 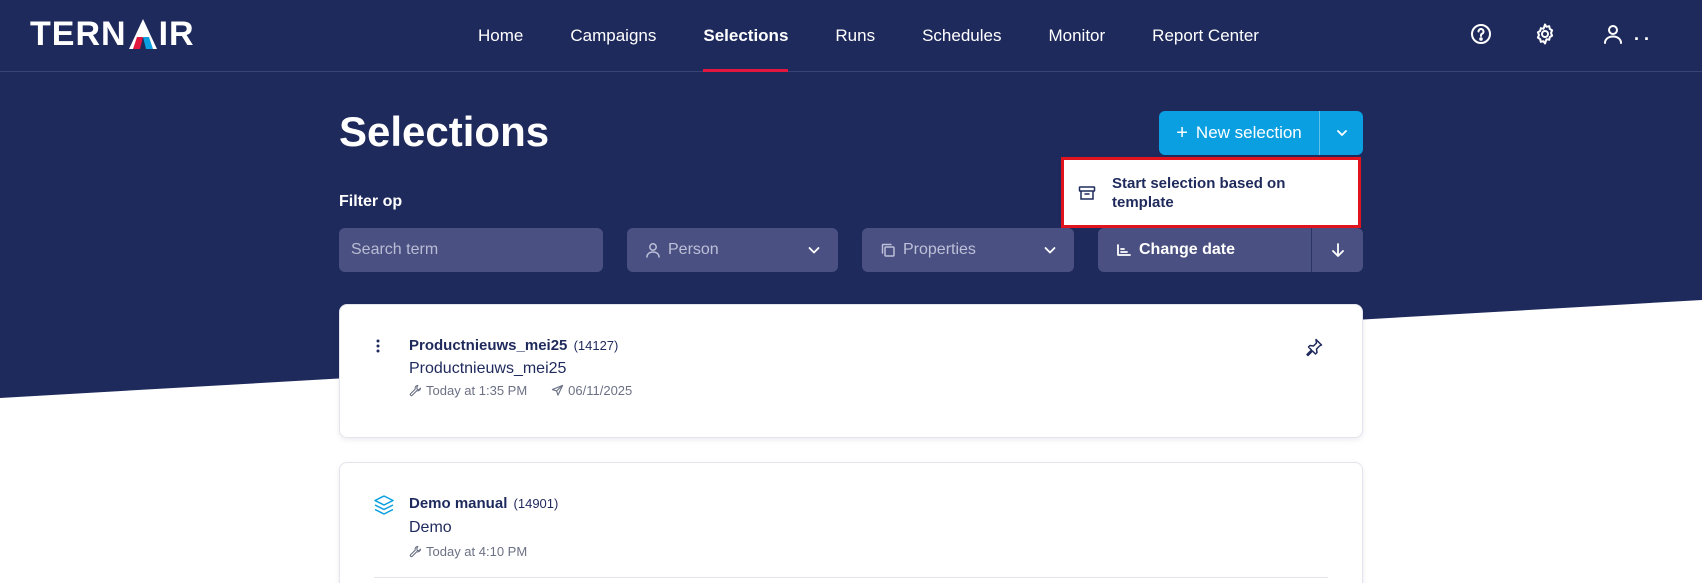 What do you see at coordinates (143, 34) in the screenshot?
I see `logo-a-glyph-icon` at bounding box center [143, 34].